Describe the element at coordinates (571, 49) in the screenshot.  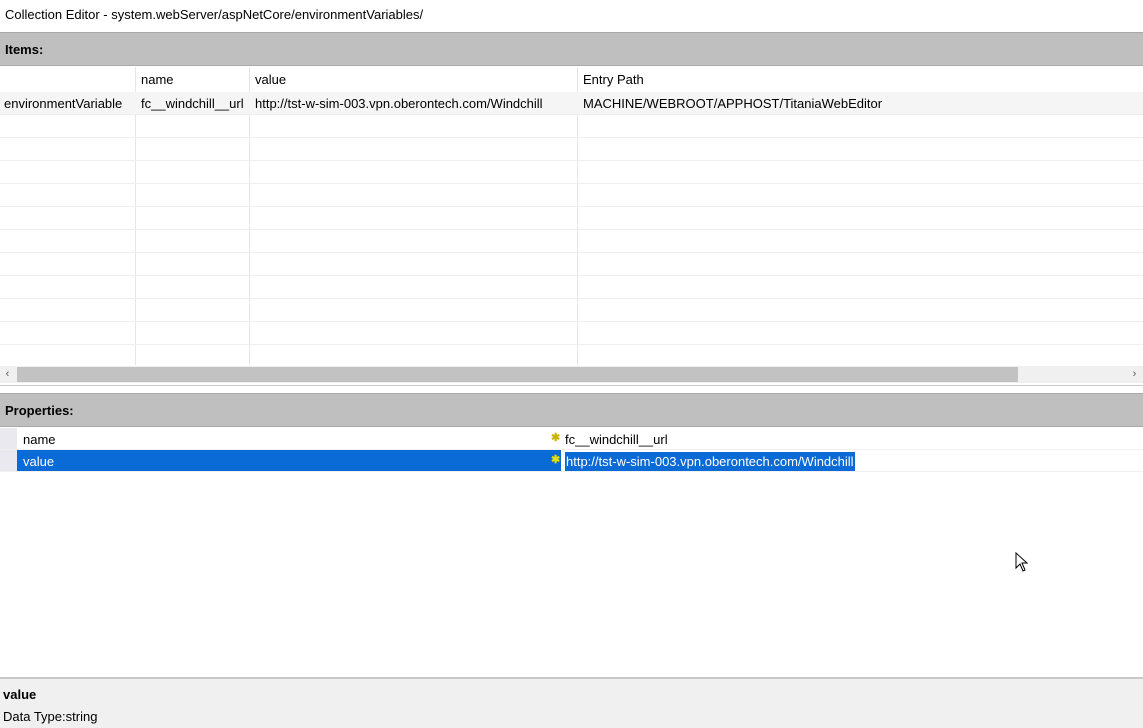
I see `items-section-header: Items:` at that location.